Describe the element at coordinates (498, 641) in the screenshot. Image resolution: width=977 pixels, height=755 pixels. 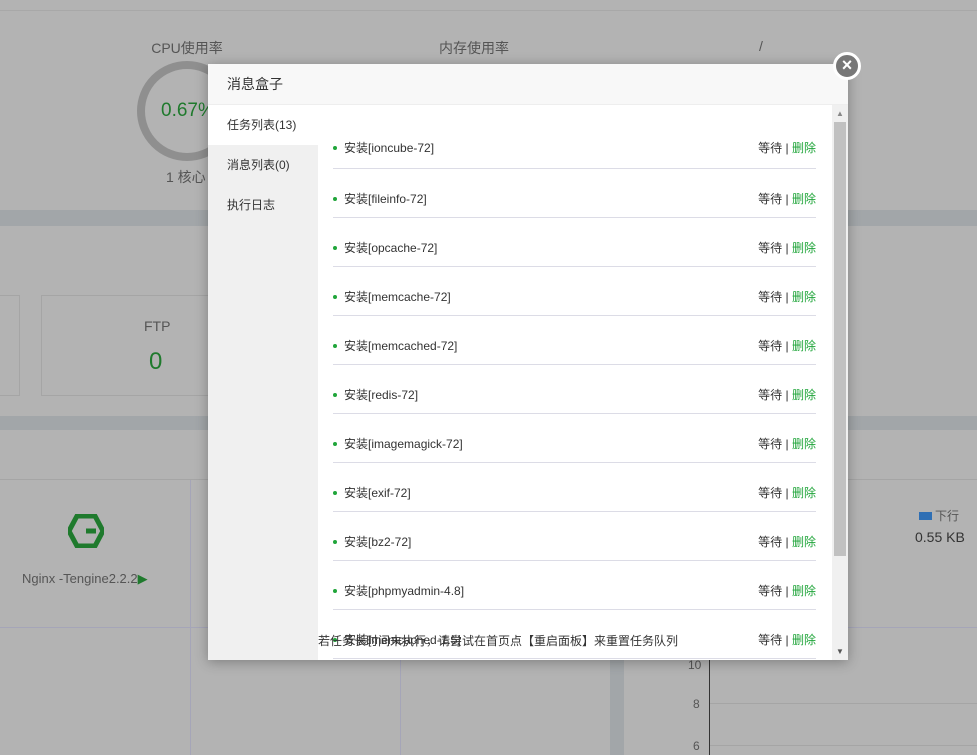
I see `footer-note: 若任务长时间未执行，请尝试在首页点【重启面板】来重置任务队列` at that location.